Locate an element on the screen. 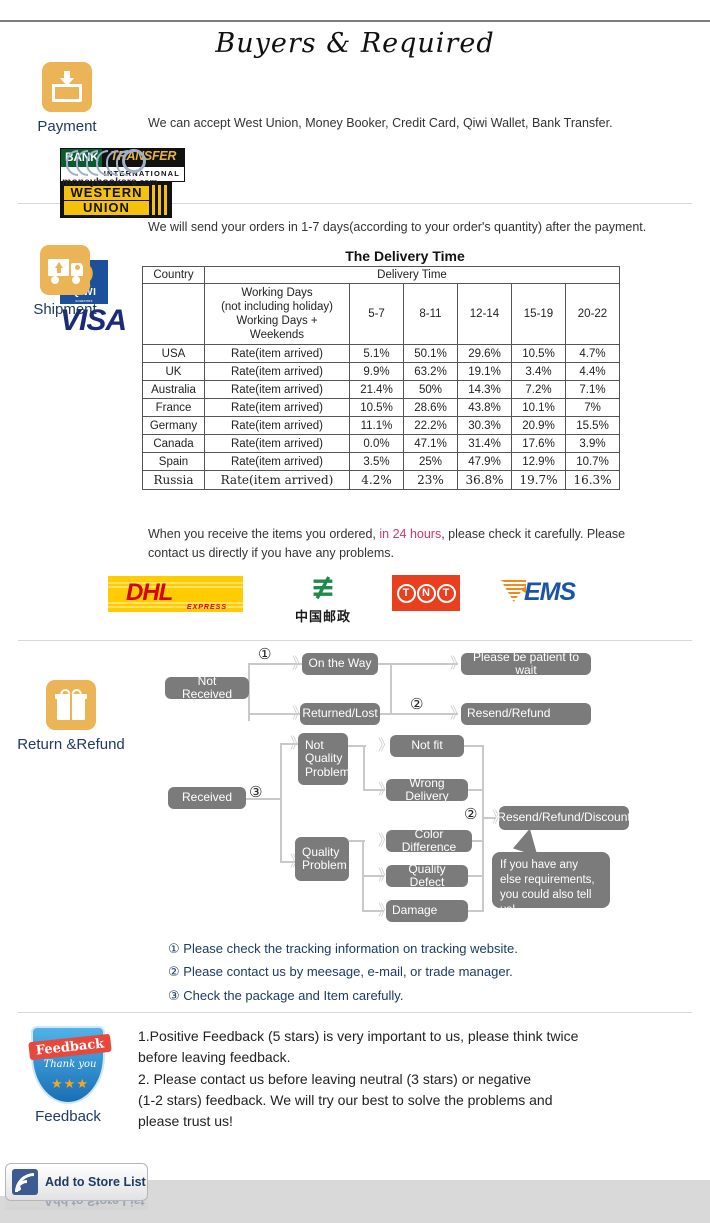 This screenshot has width=710, height=1223. cell-value: 22.2% is located at coordinates (430, 426).